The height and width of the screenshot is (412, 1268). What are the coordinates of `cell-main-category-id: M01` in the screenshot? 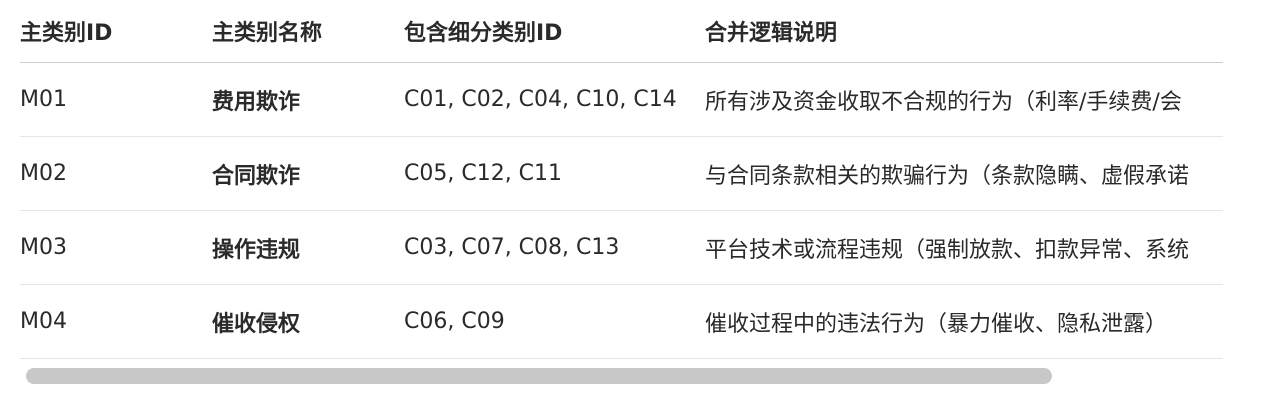 It's located at (116, 99).